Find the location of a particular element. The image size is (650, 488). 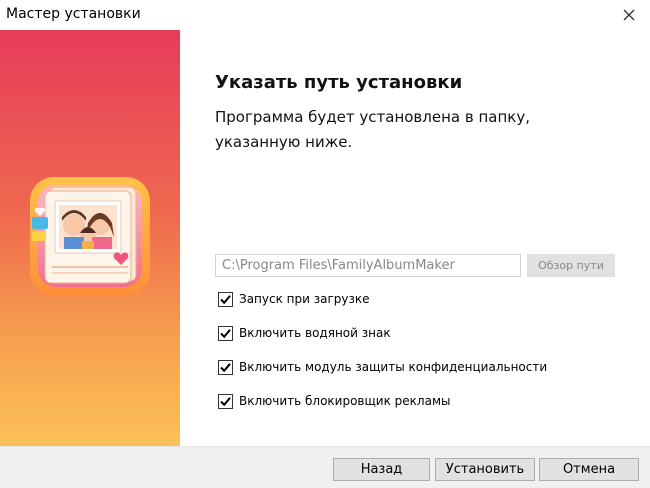

option-autostart: Запуск при загрузке is located at coordinates (294, 299).